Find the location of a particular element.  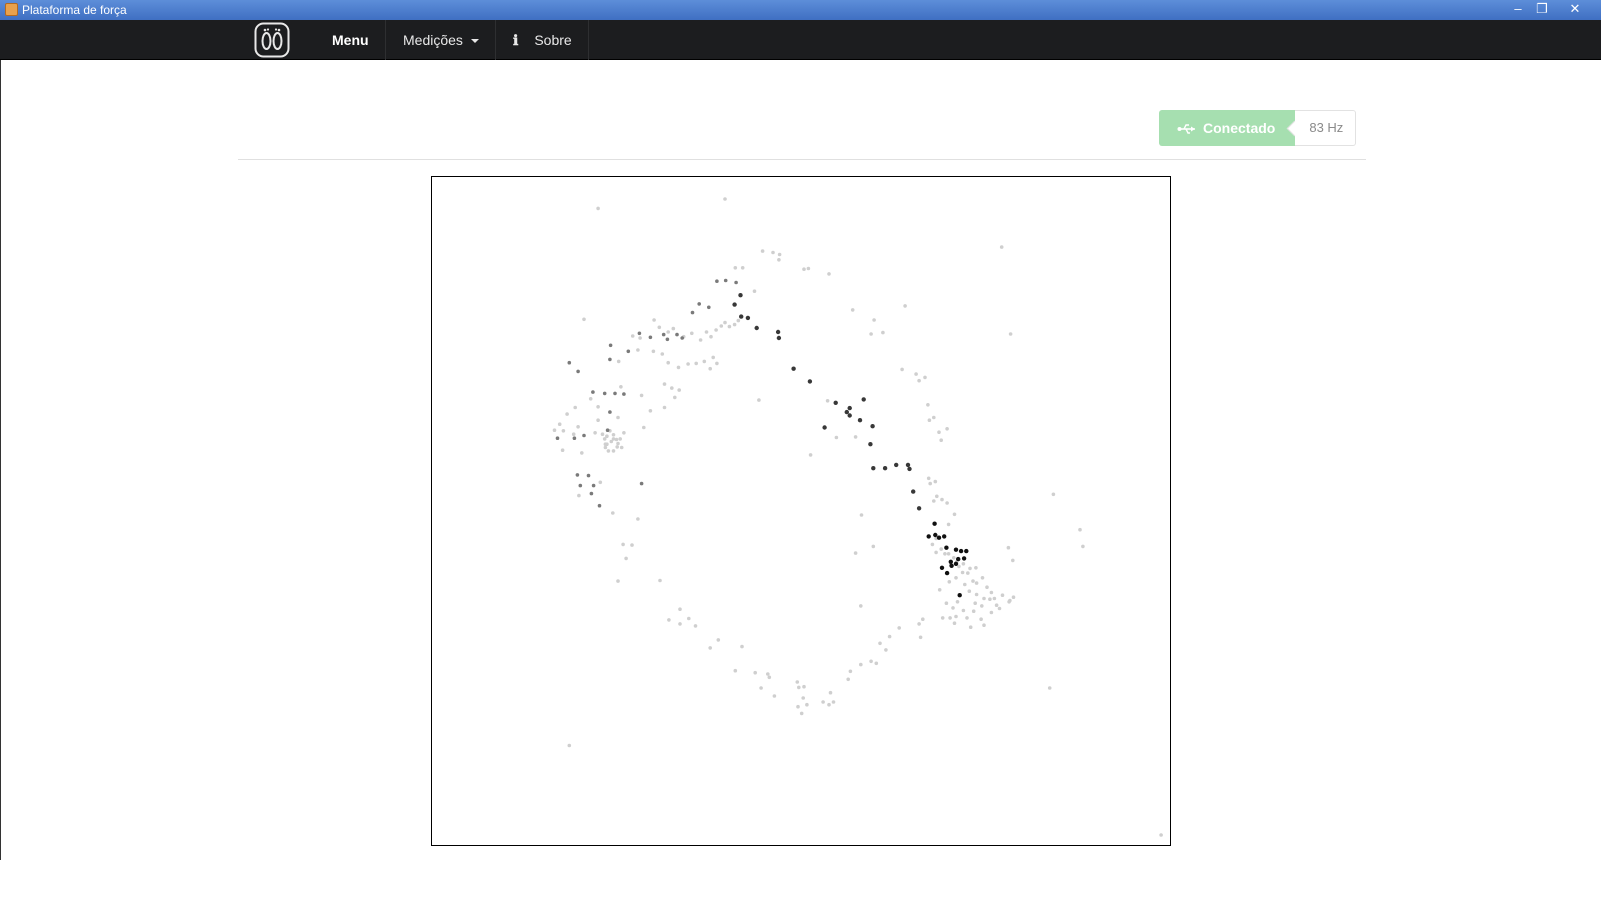

nav-measurements-dropdown: Medições is located at coordinates (441, 40).